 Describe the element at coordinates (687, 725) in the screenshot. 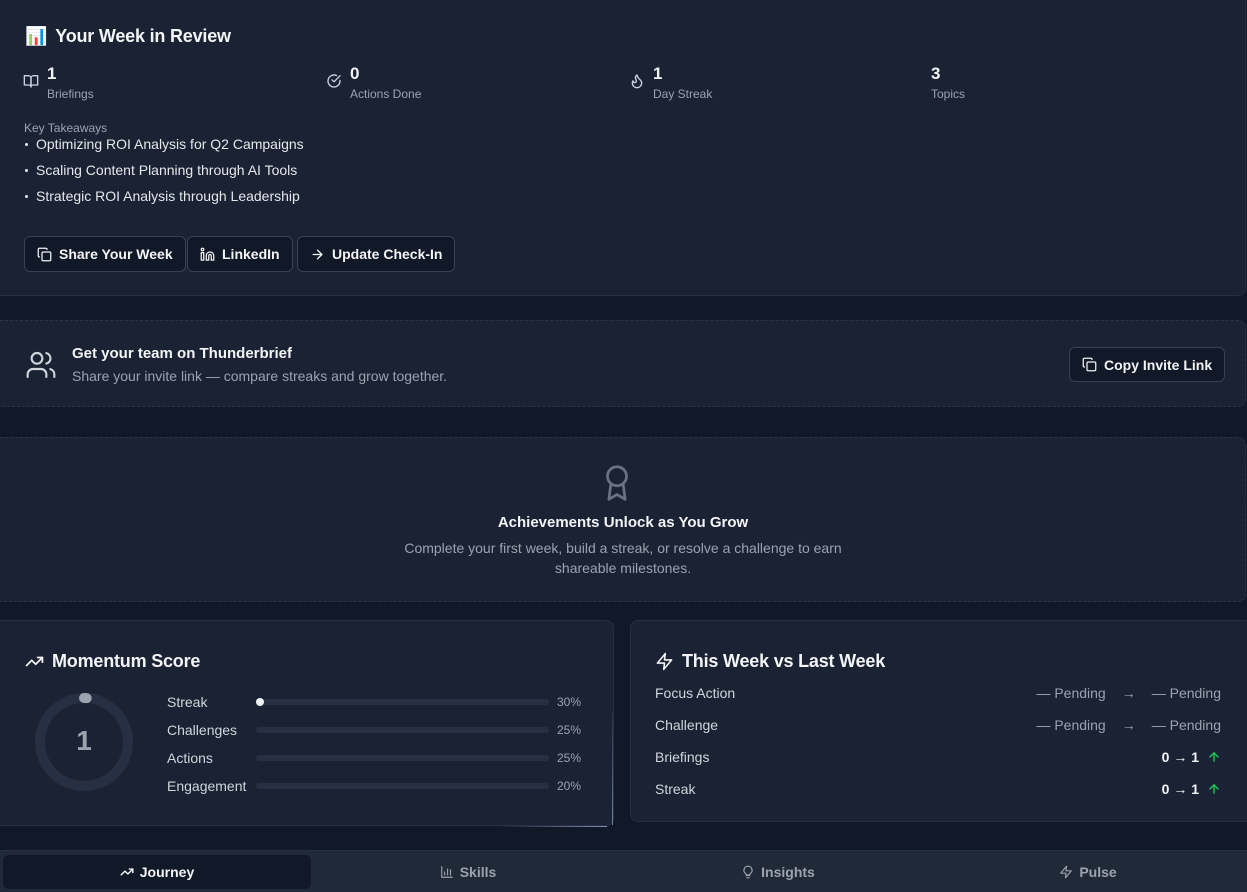

I see `compare-row-label: Challenge` at that location.